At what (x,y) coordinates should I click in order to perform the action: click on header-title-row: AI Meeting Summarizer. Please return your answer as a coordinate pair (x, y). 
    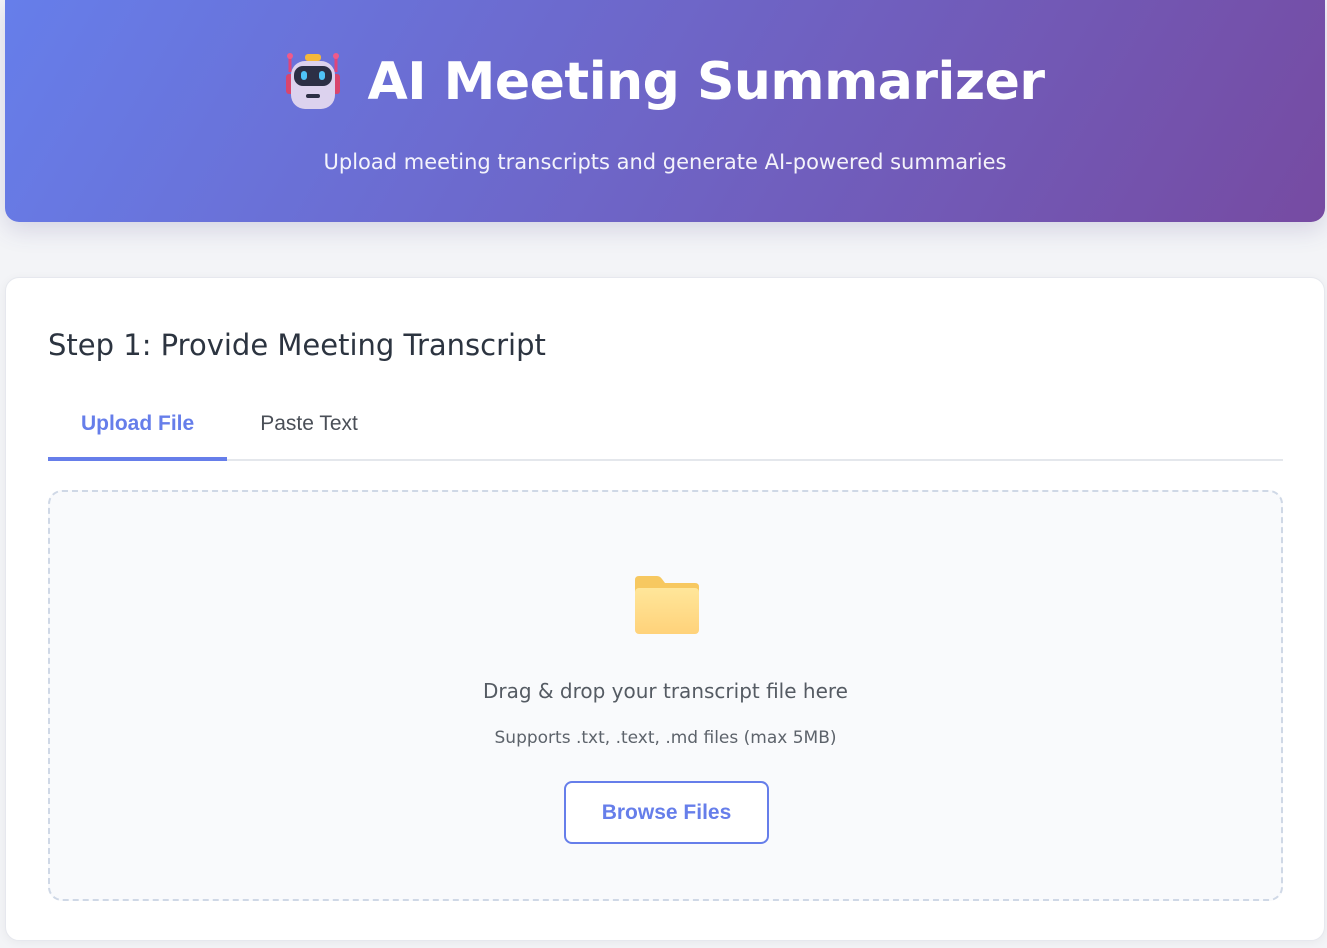
    Looking at the image, I should click on (665, 82).